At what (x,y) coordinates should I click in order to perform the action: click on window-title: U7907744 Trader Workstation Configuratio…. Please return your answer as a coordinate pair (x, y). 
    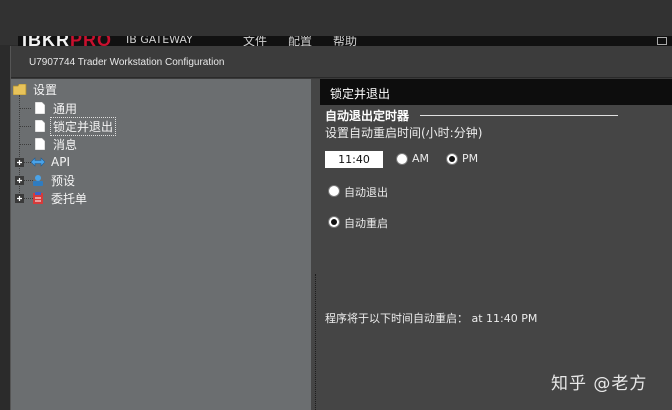
    Looking at the image, I should click on (127, 62).